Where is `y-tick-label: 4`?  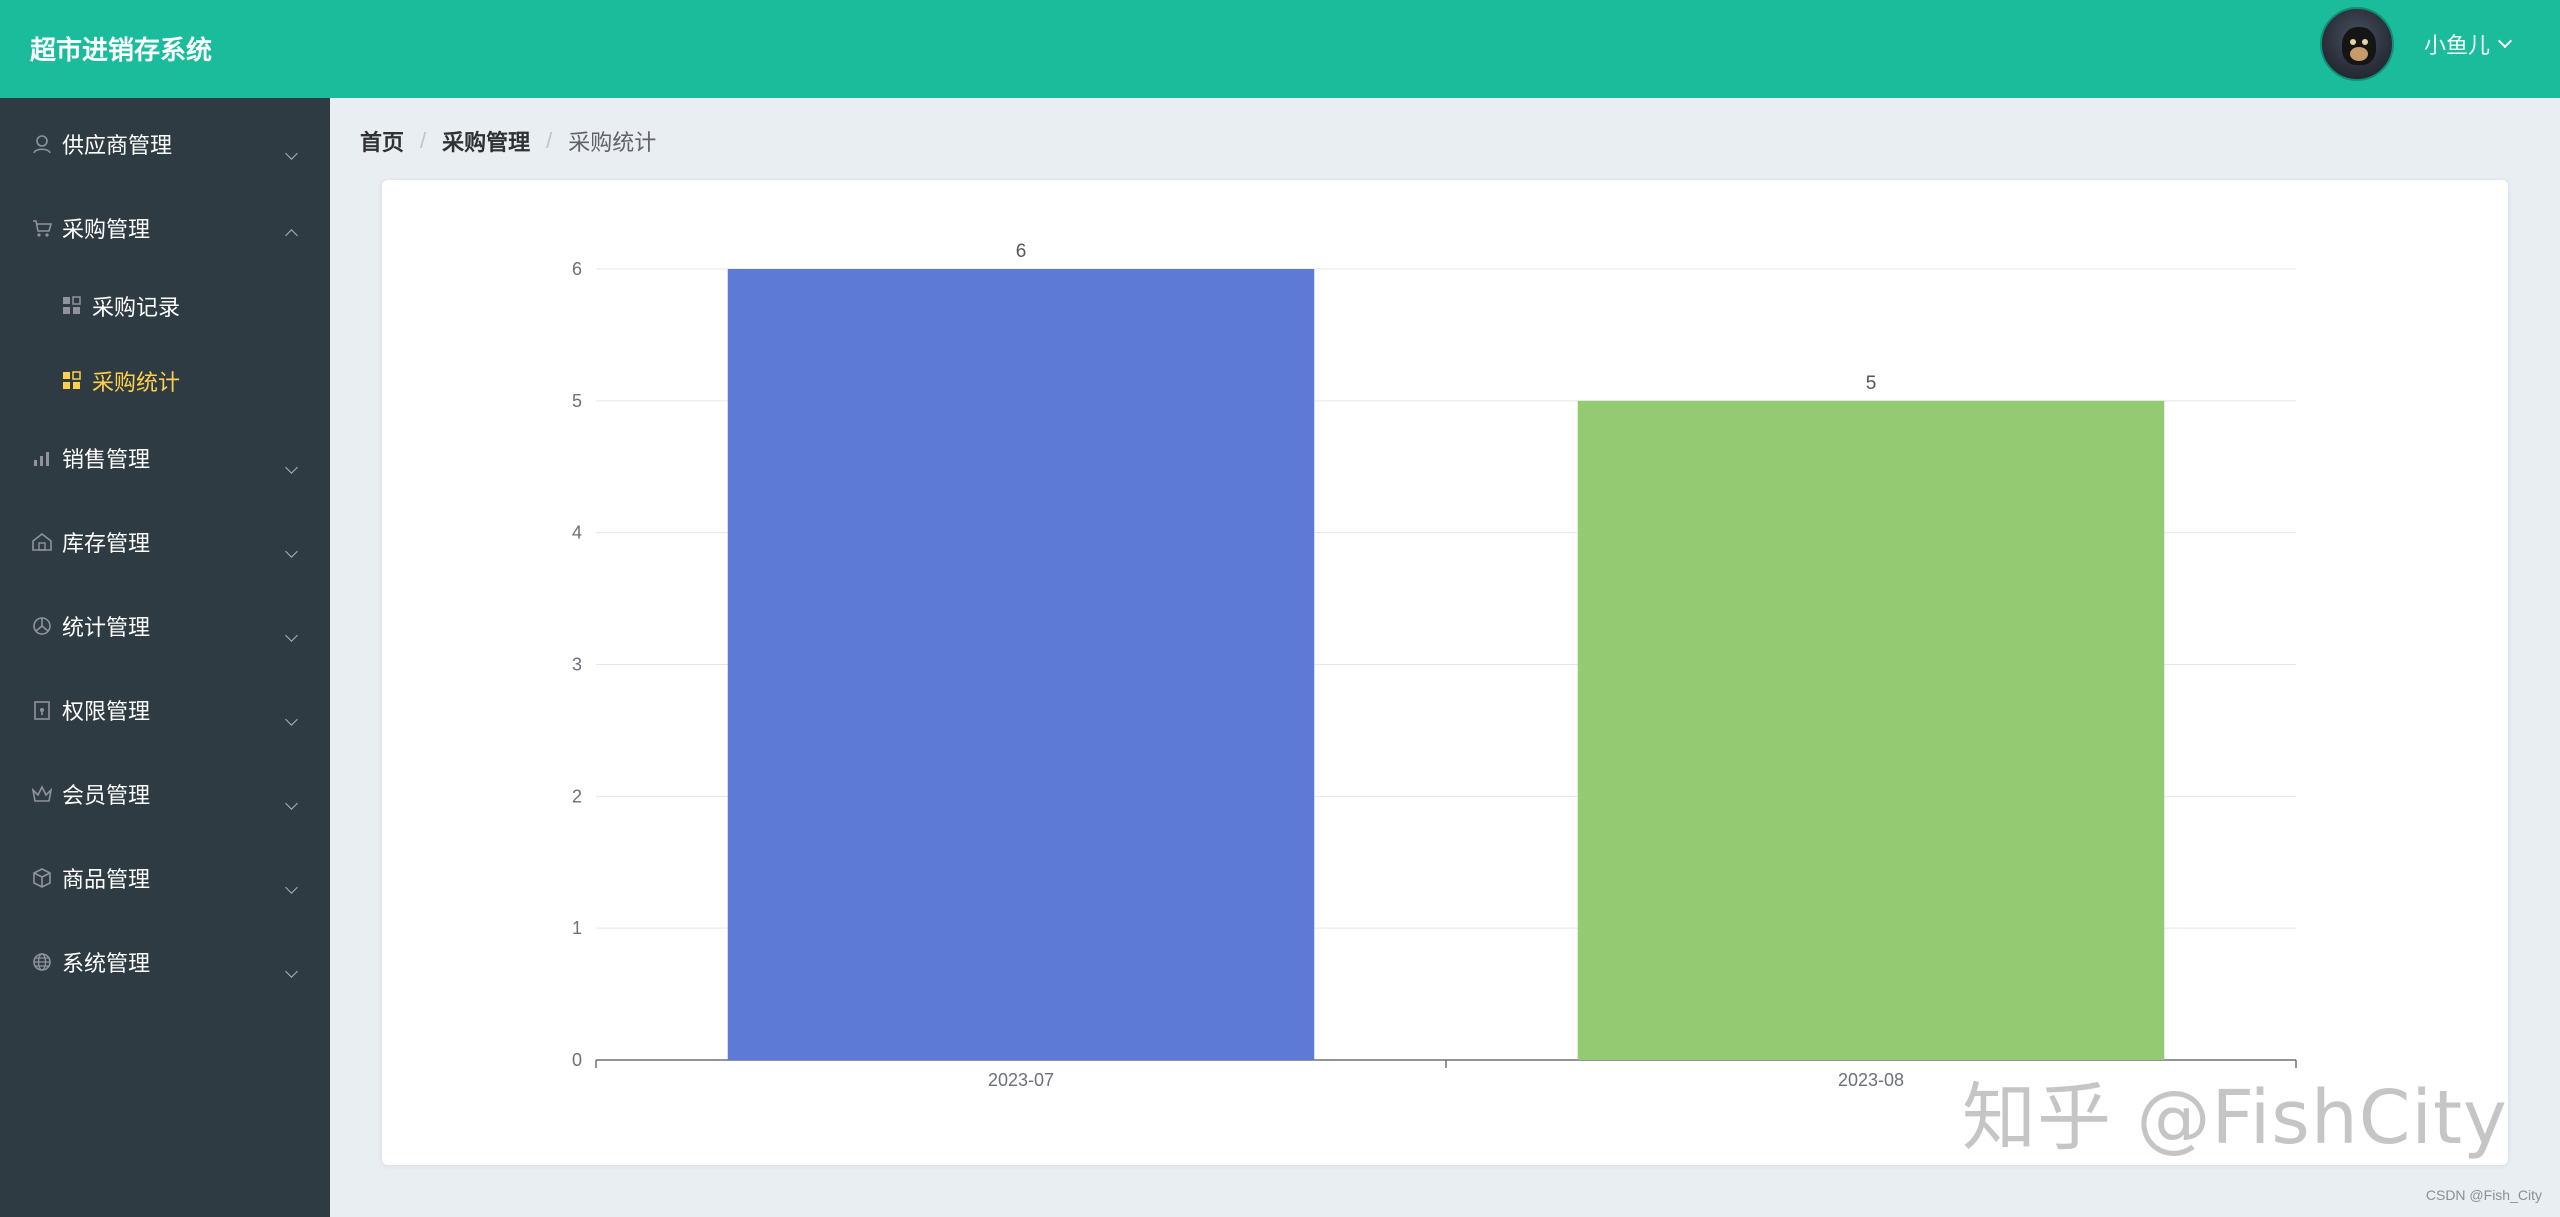
y-tick-label: 4 is located at coordinates (577, 533).